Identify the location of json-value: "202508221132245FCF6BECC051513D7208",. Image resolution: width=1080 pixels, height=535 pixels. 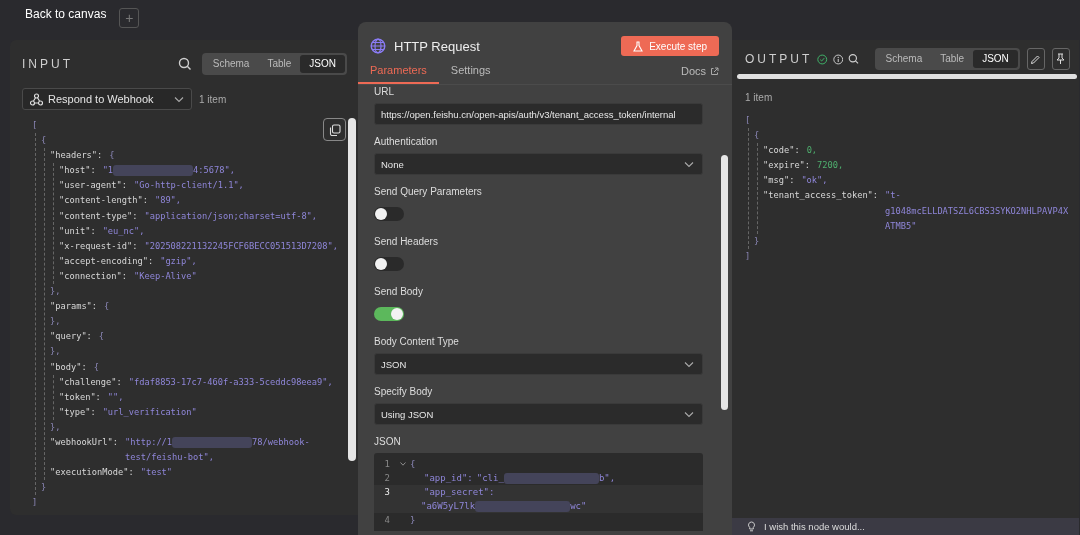
(241, 246).